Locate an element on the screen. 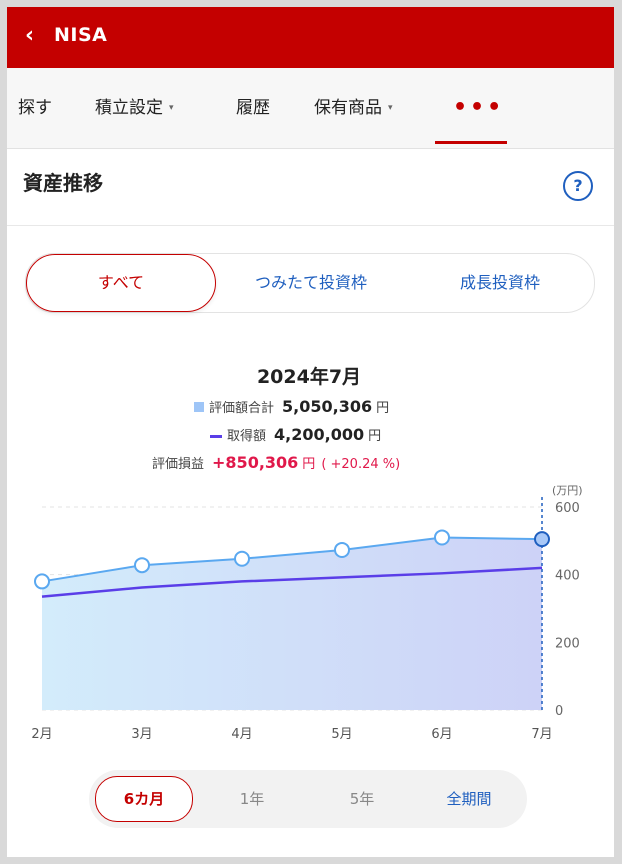  help-icon: ? is located at coordinates (578, 186).